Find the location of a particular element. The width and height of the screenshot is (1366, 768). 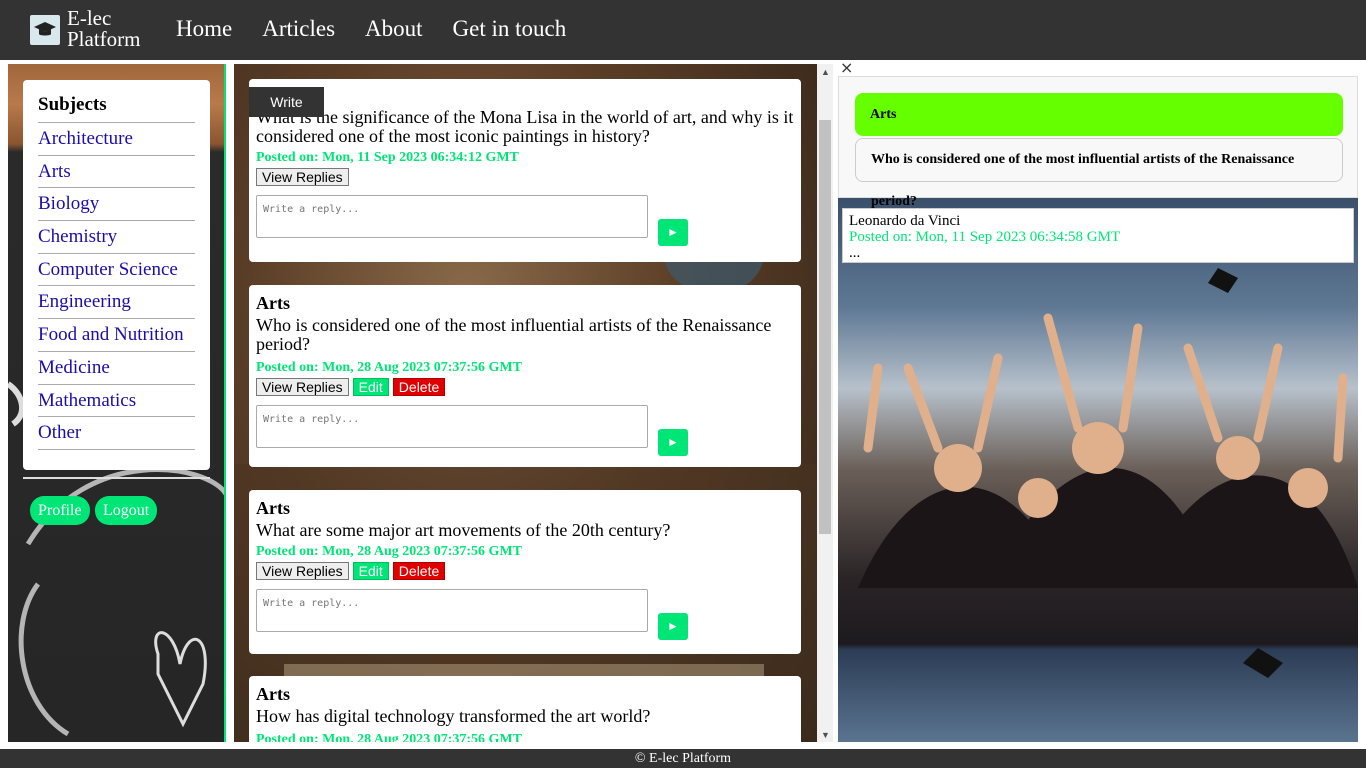

post-date: Posted on: Mon, 11 Sep 2023 06:34:12 GMT is located at coordinates (387, 157).